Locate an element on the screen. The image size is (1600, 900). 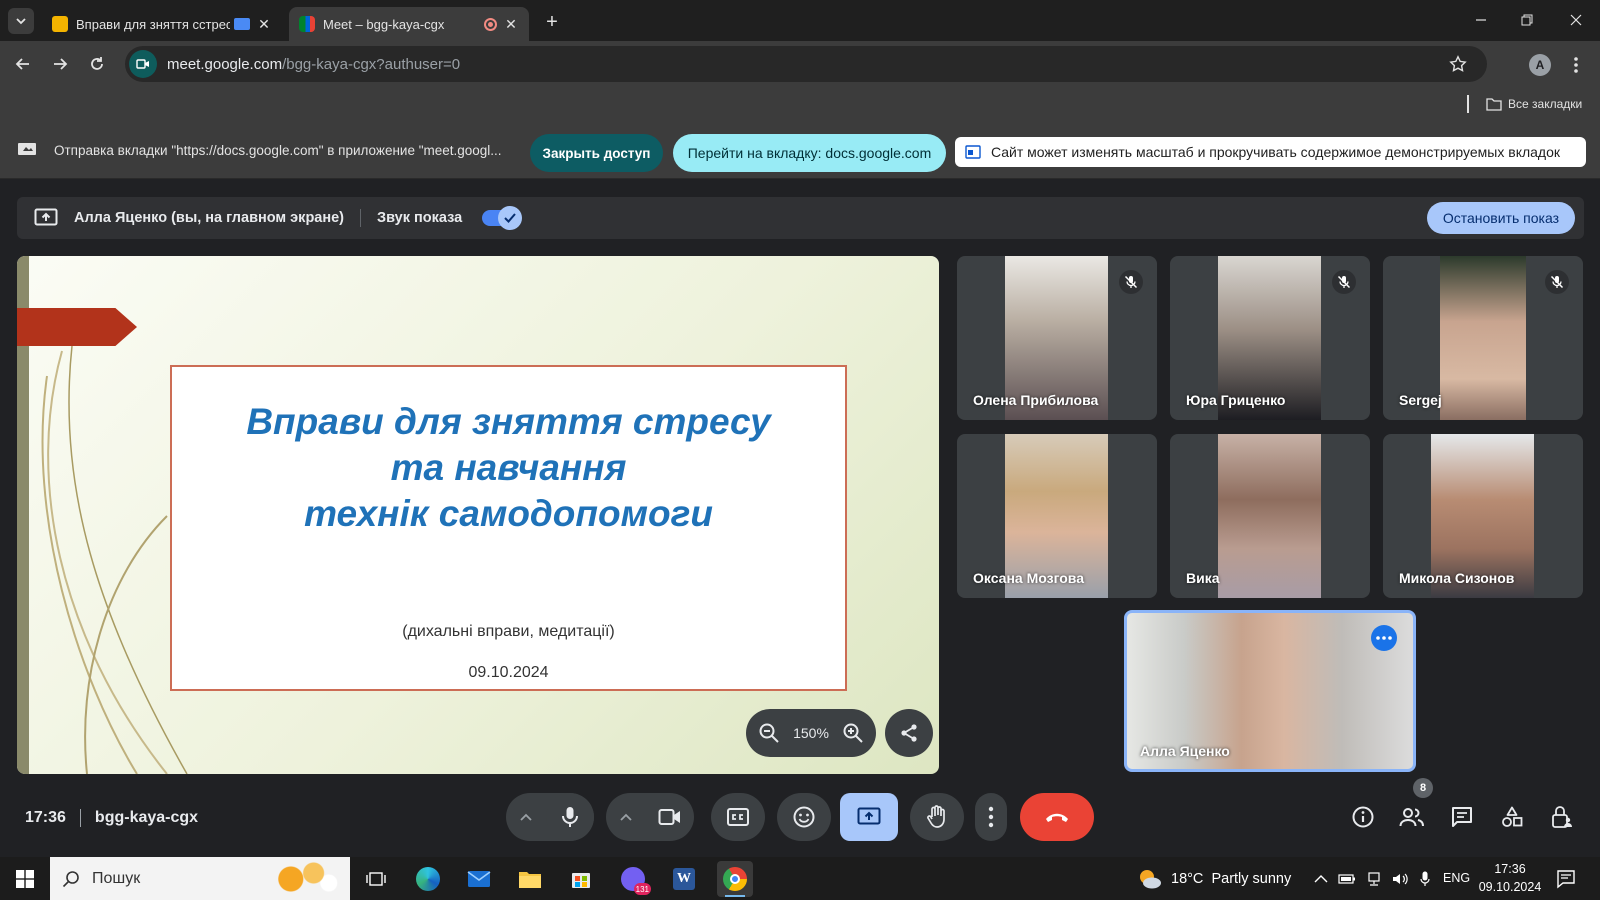
task-view-button is located at coordinates (376, 879).